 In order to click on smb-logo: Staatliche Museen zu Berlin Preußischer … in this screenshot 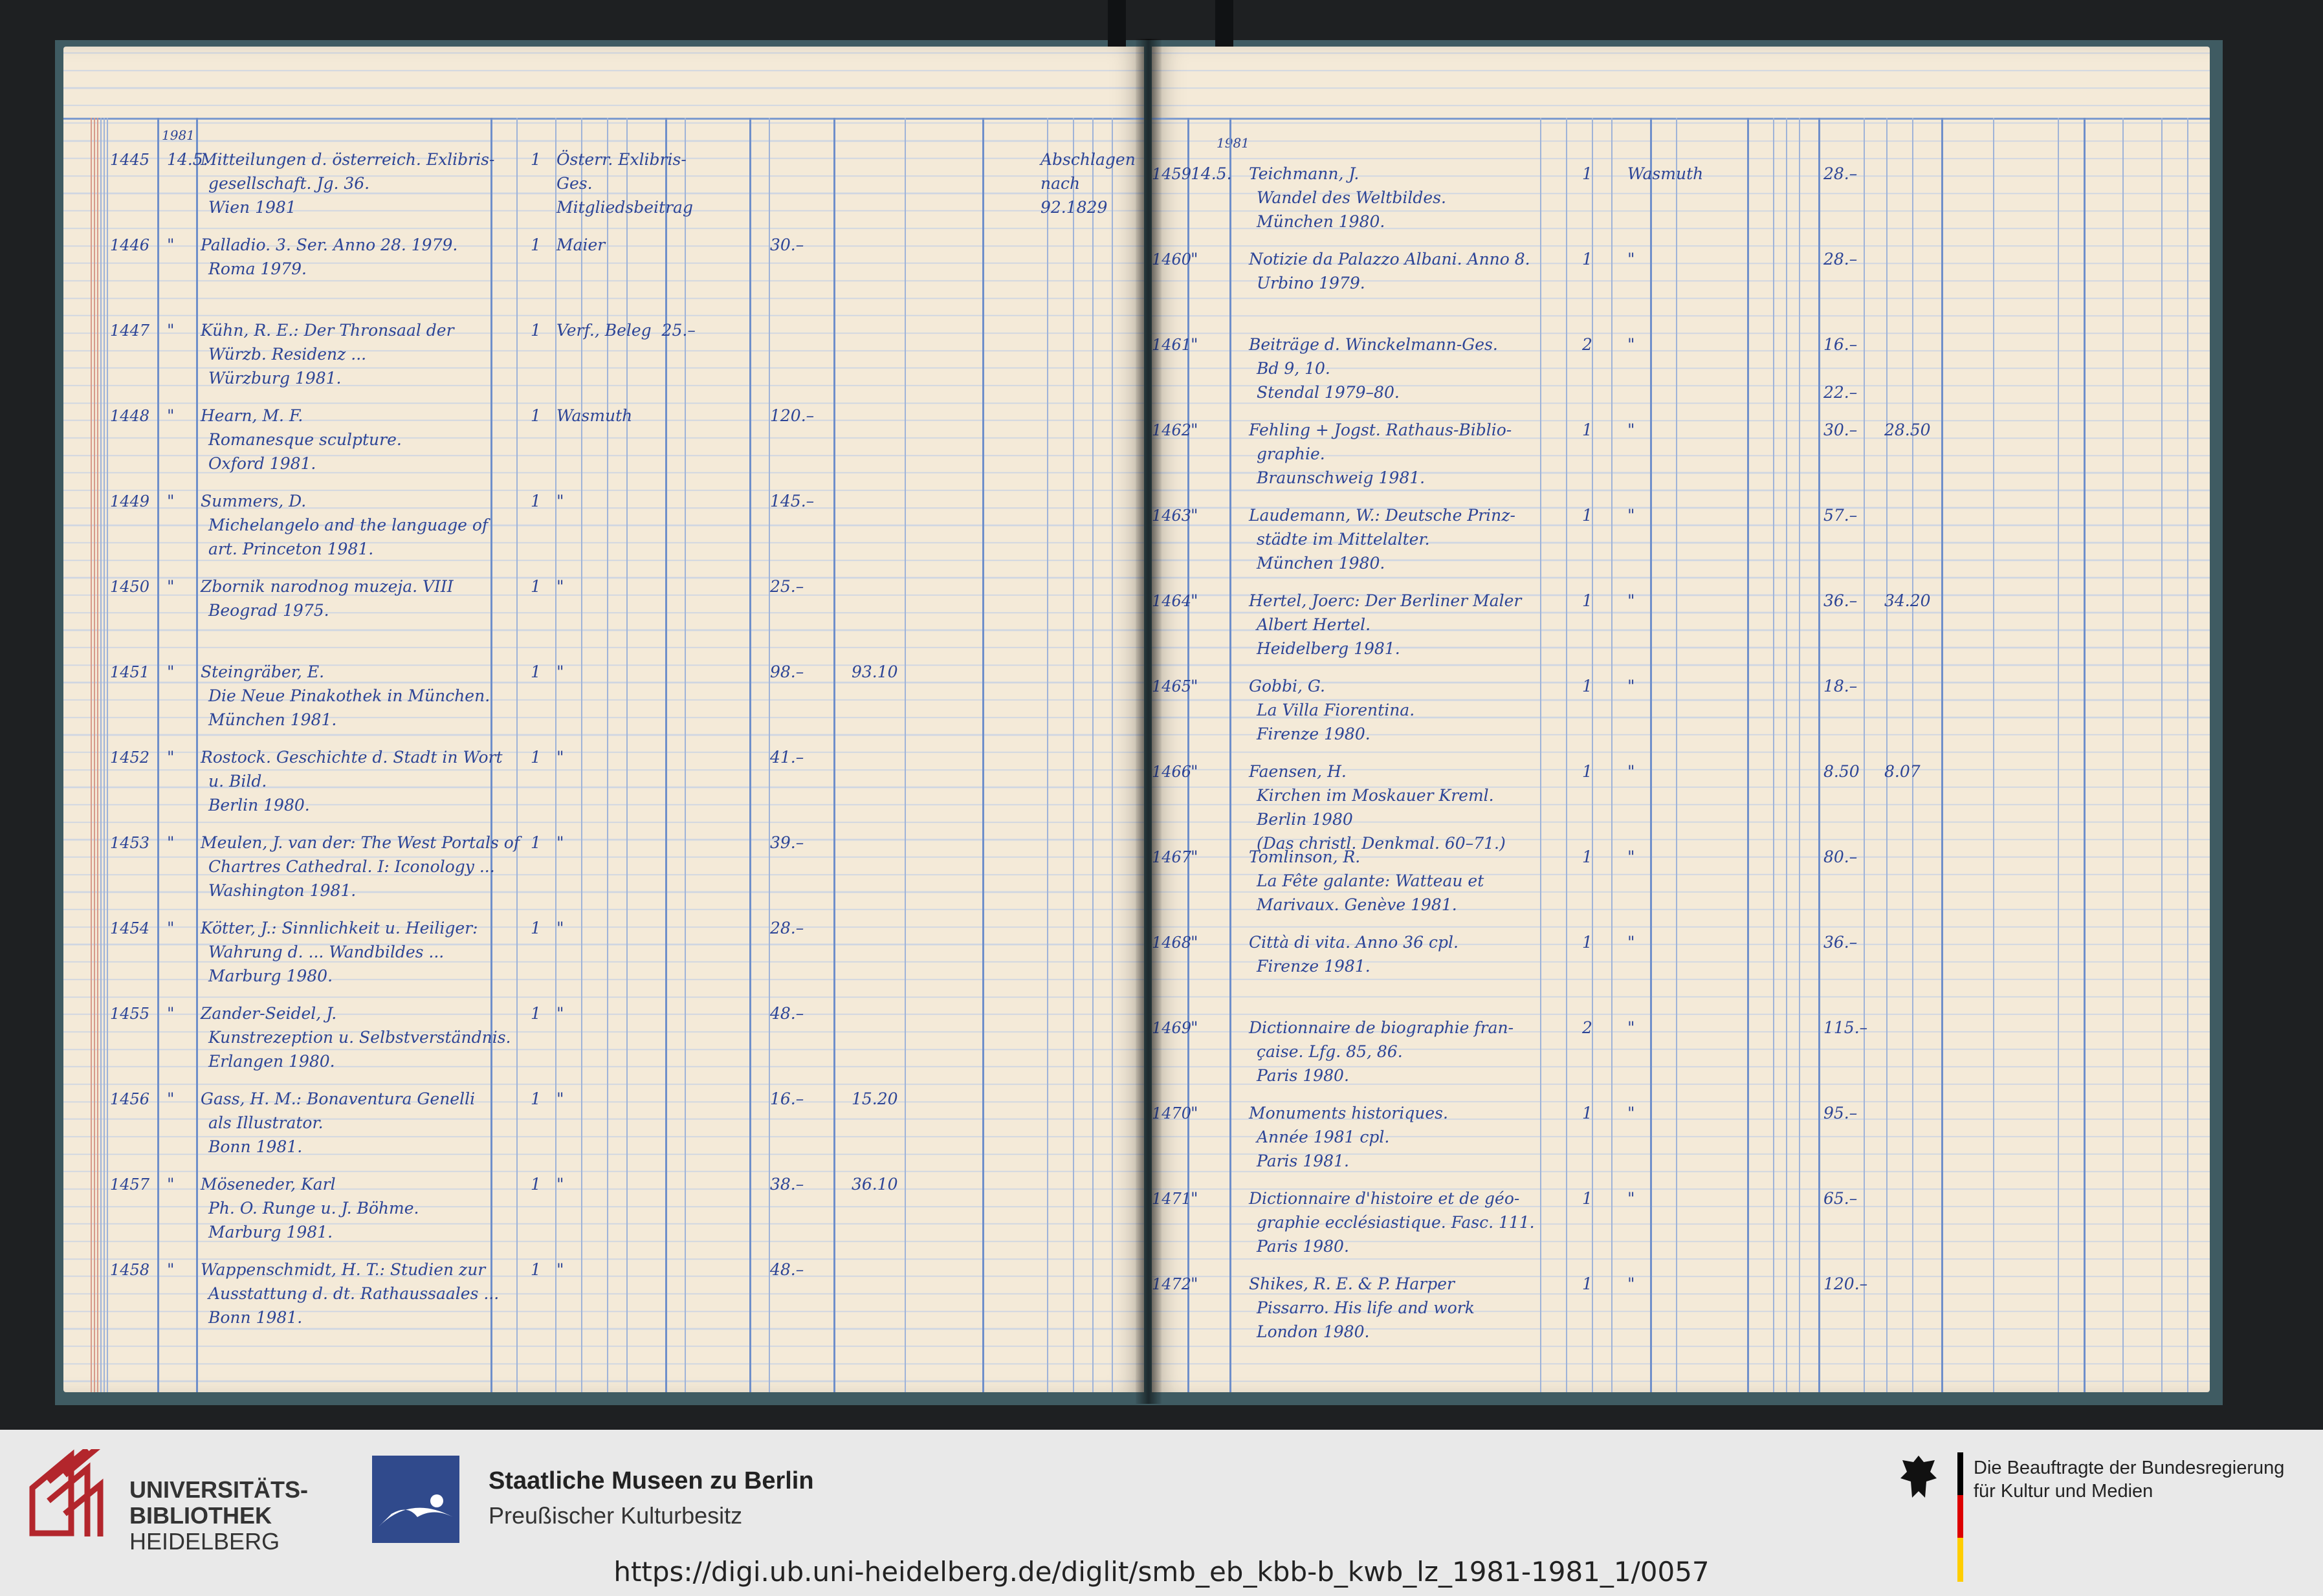, I will do `click(631, 1504)`.